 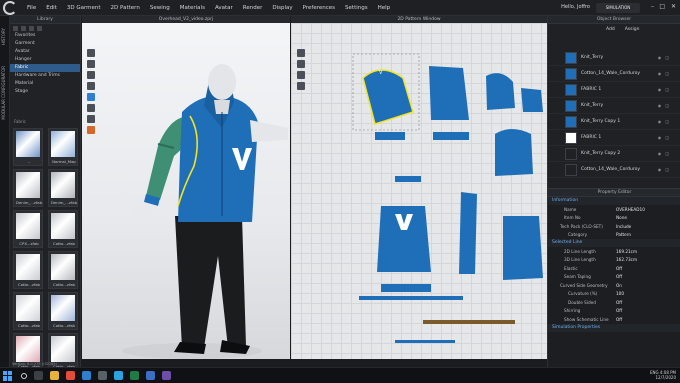 What do you see at coordinates (63, 147) in the screenshot?
I see `fabric-thumbnail: Normal_Map` at bounding box center [63, 147].